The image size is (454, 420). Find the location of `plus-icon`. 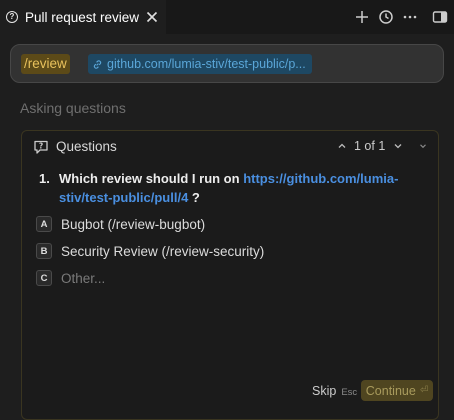

plus-icon is located at coordinates (362, 17).